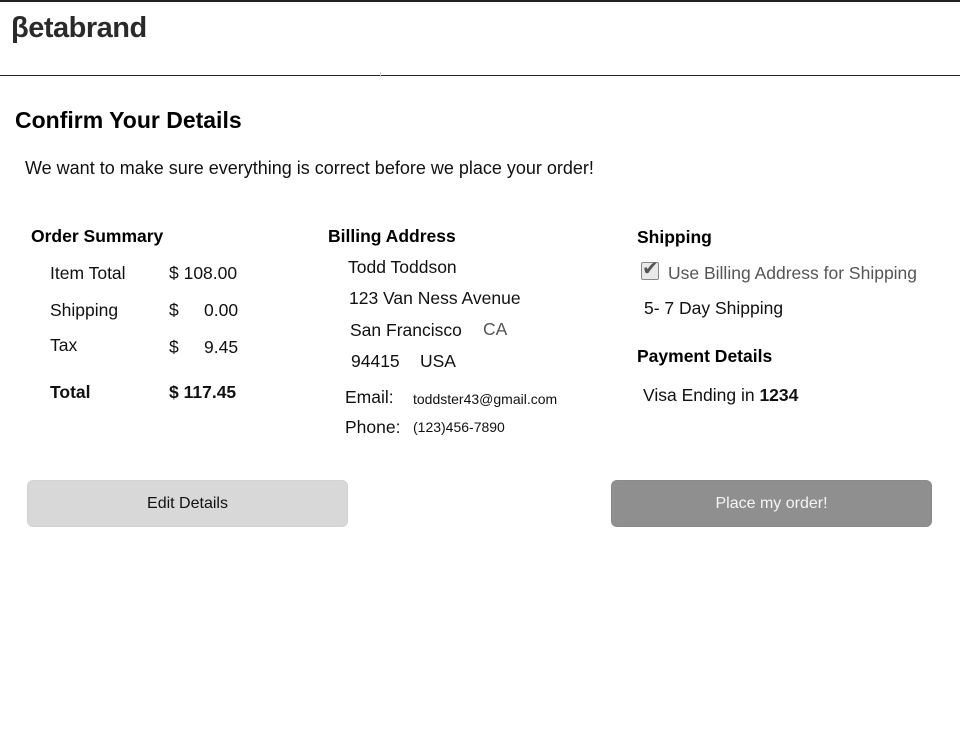 This screenshot has height=752, width=960. Describe the element at coordinates (97, 236) in the screenshot. I see `order-summary-title: Order Summary` at that location.